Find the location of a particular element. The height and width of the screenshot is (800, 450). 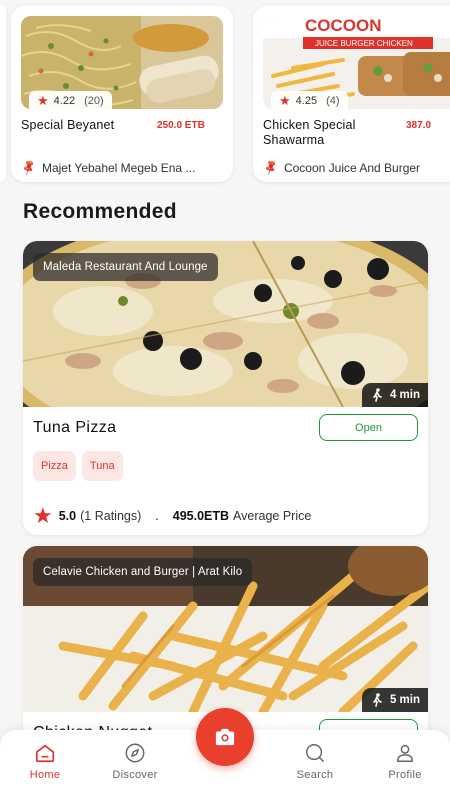

rating-score: 5.0 is located at coordinates (67, 516).